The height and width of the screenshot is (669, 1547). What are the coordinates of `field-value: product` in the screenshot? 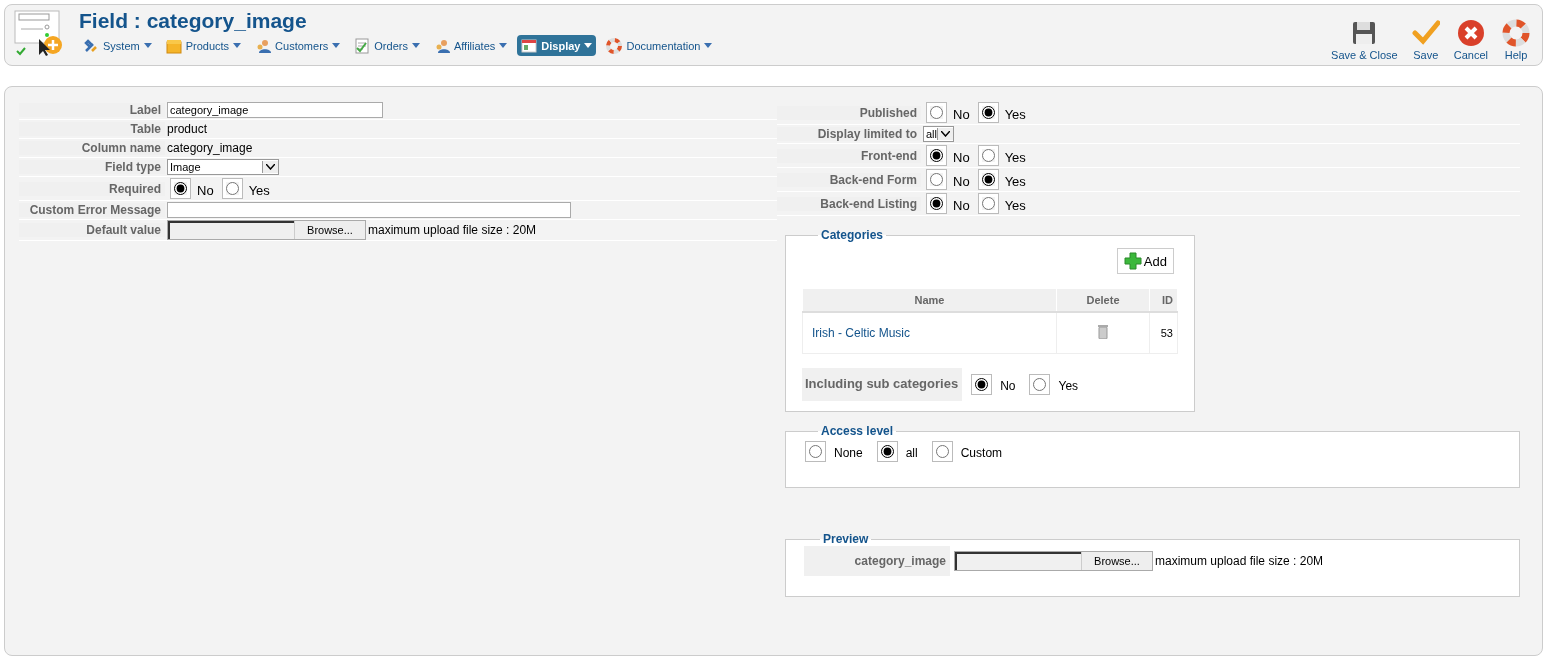 It's located at (187, 129).